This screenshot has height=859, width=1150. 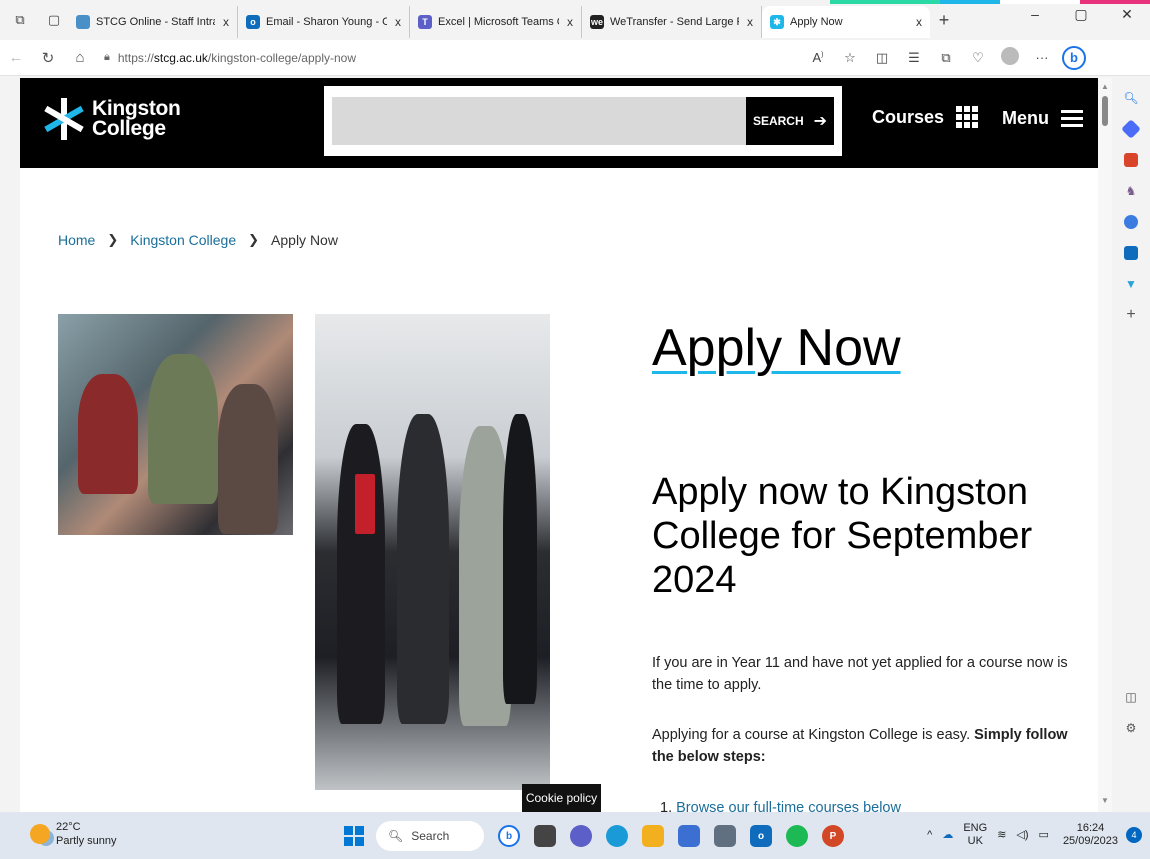 I want to click on file-explorer-icon, so click(x=653, y=836).